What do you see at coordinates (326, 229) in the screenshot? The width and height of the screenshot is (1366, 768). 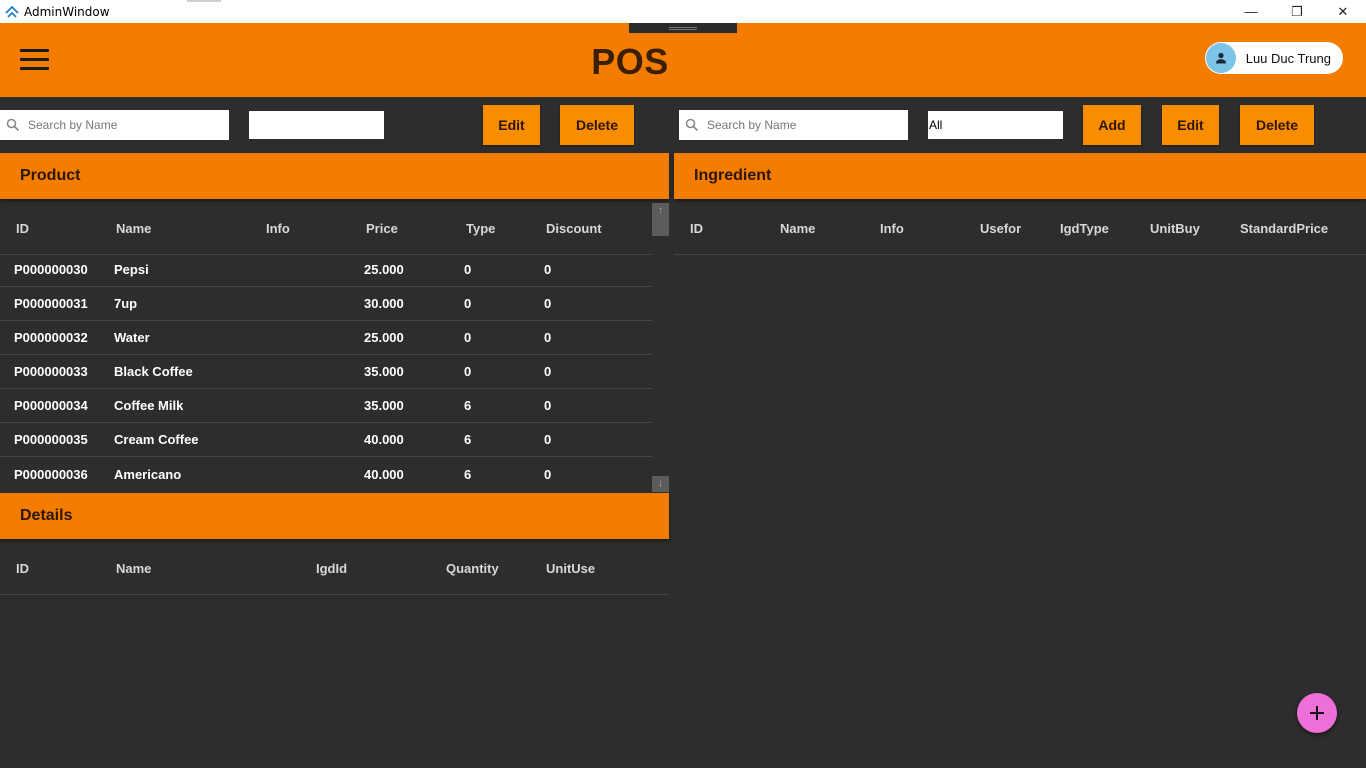 I see `product-table-header: ID Name Info Price Type Discount` at bounding box center [326, 229].